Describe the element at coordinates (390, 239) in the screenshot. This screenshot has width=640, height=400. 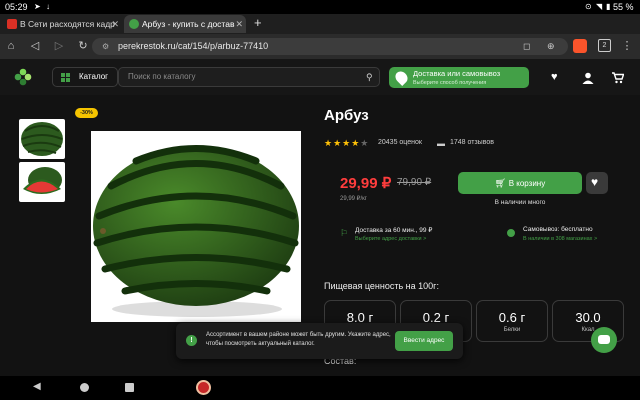
I see `delivery-address-link: Выберите адрес доставки >` at that location.